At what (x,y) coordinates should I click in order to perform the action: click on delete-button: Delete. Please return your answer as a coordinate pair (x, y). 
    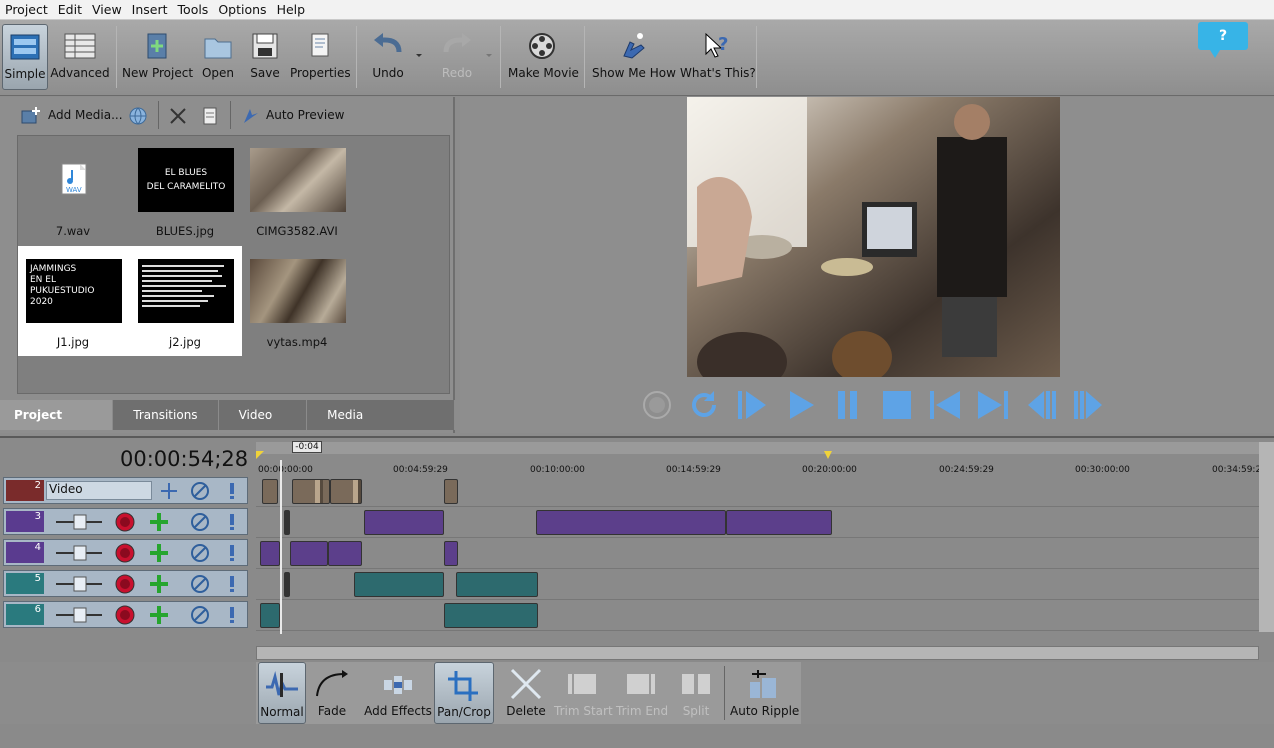
    Looking at the image, I should click on (526, 693).